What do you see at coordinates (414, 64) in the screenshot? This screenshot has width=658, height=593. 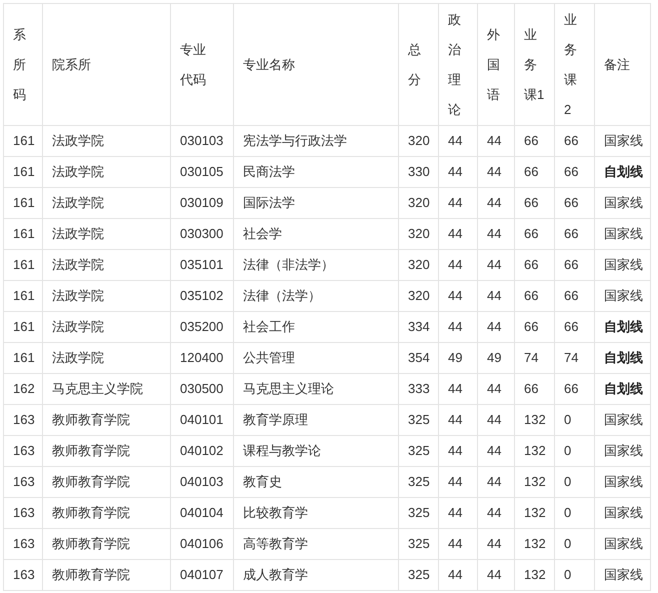 I see `column-header: 总分` at bounding box center [414, 64].